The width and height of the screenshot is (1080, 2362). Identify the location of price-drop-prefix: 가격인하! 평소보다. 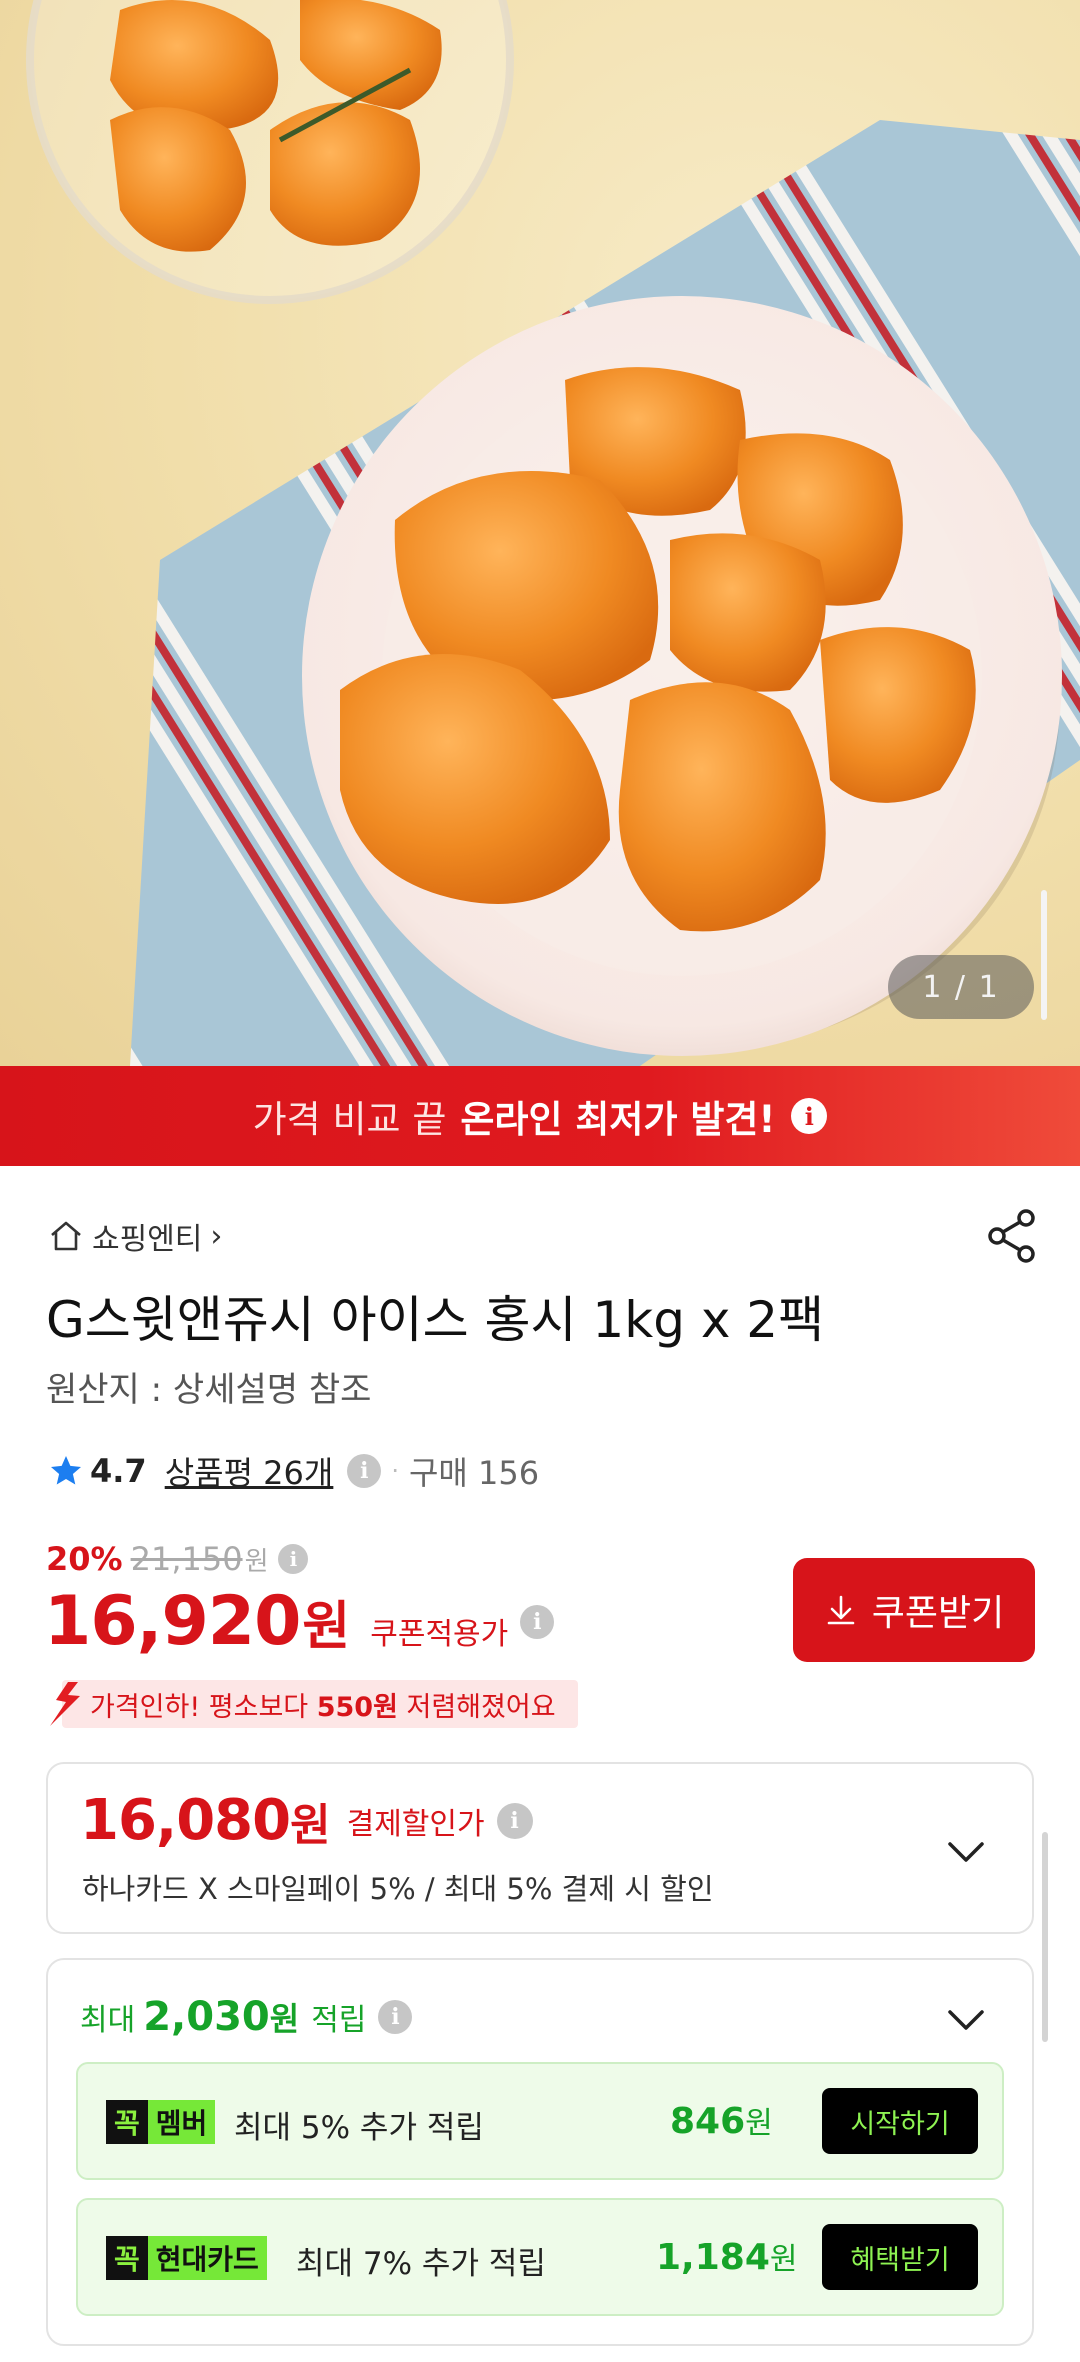
(203, 1707).